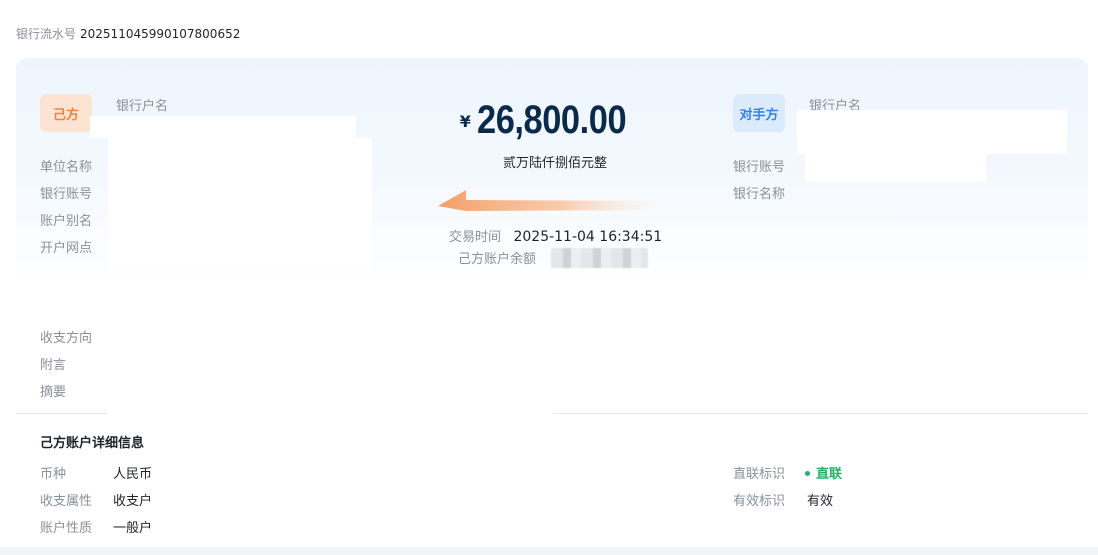 The image size is (1098, 555). I want to click on direct-value: 直联, so click(829, 474).